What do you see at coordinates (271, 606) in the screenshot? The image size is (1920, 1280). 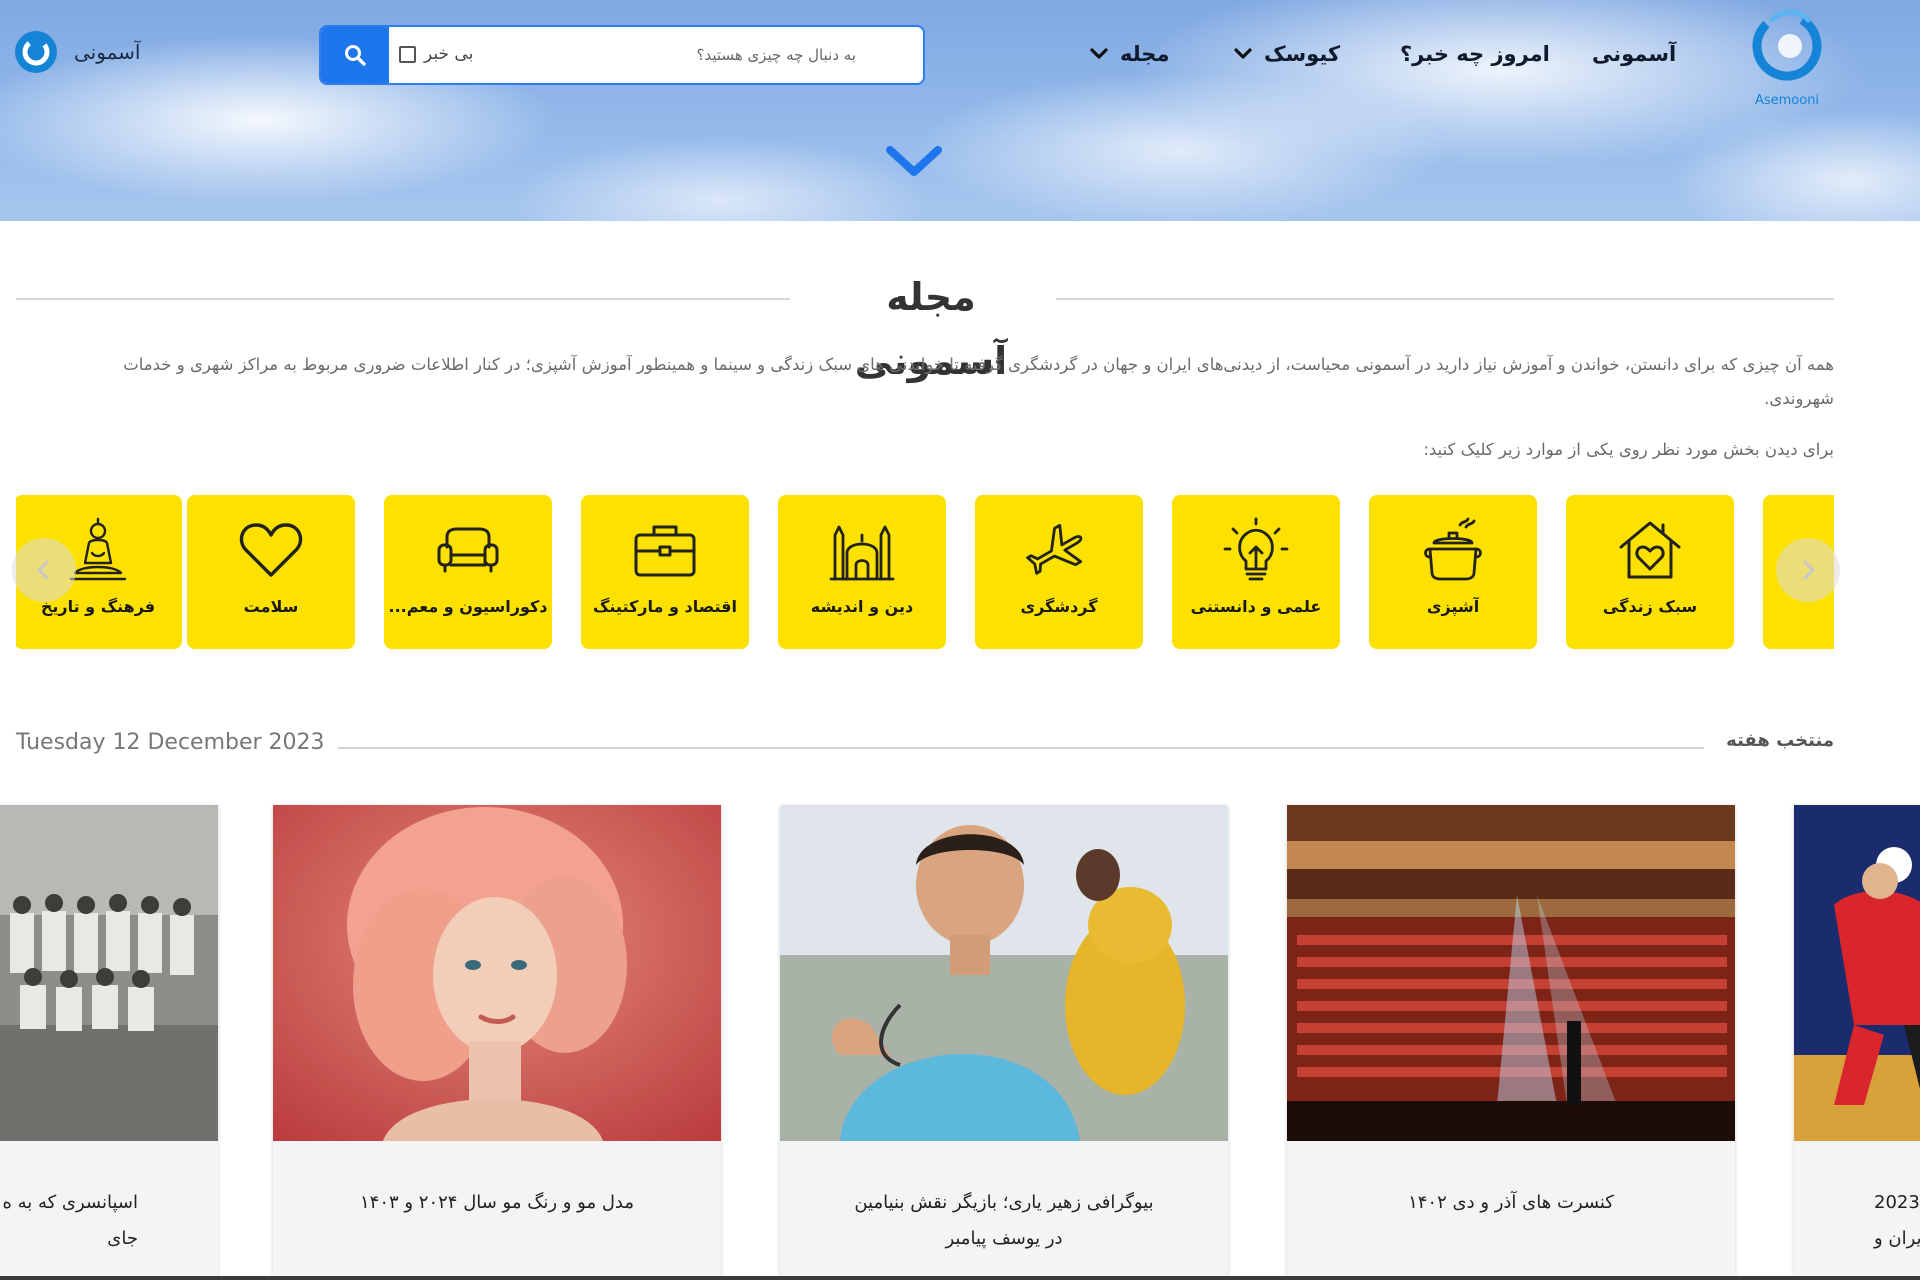 I see `category-label: سلامت` at bounding box center [271, 606].